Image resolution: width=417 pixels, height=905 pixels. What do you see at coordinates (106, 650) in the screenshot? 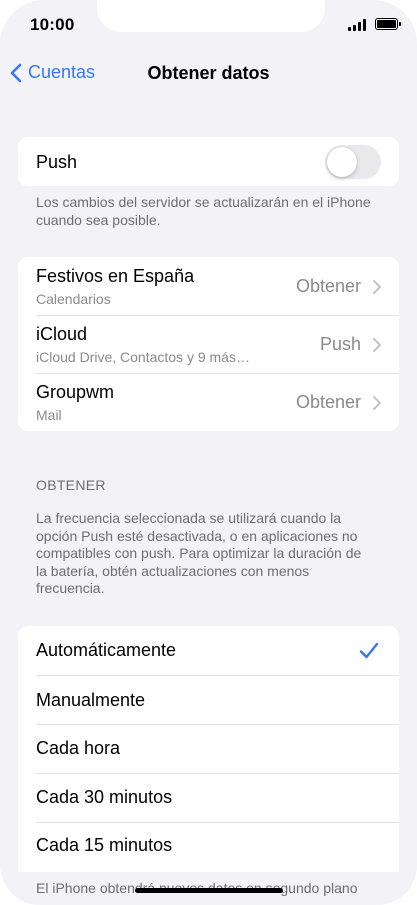
I see `fetch-option-label: Automáticamente` at bounding box center [106, 650].